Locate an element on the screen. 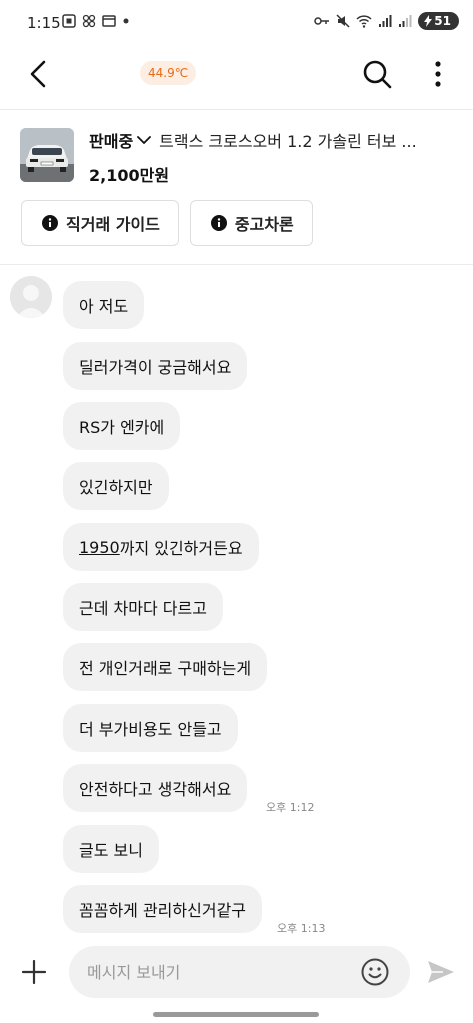  battery-indicator: 51 is located at coordinates (438, 21).